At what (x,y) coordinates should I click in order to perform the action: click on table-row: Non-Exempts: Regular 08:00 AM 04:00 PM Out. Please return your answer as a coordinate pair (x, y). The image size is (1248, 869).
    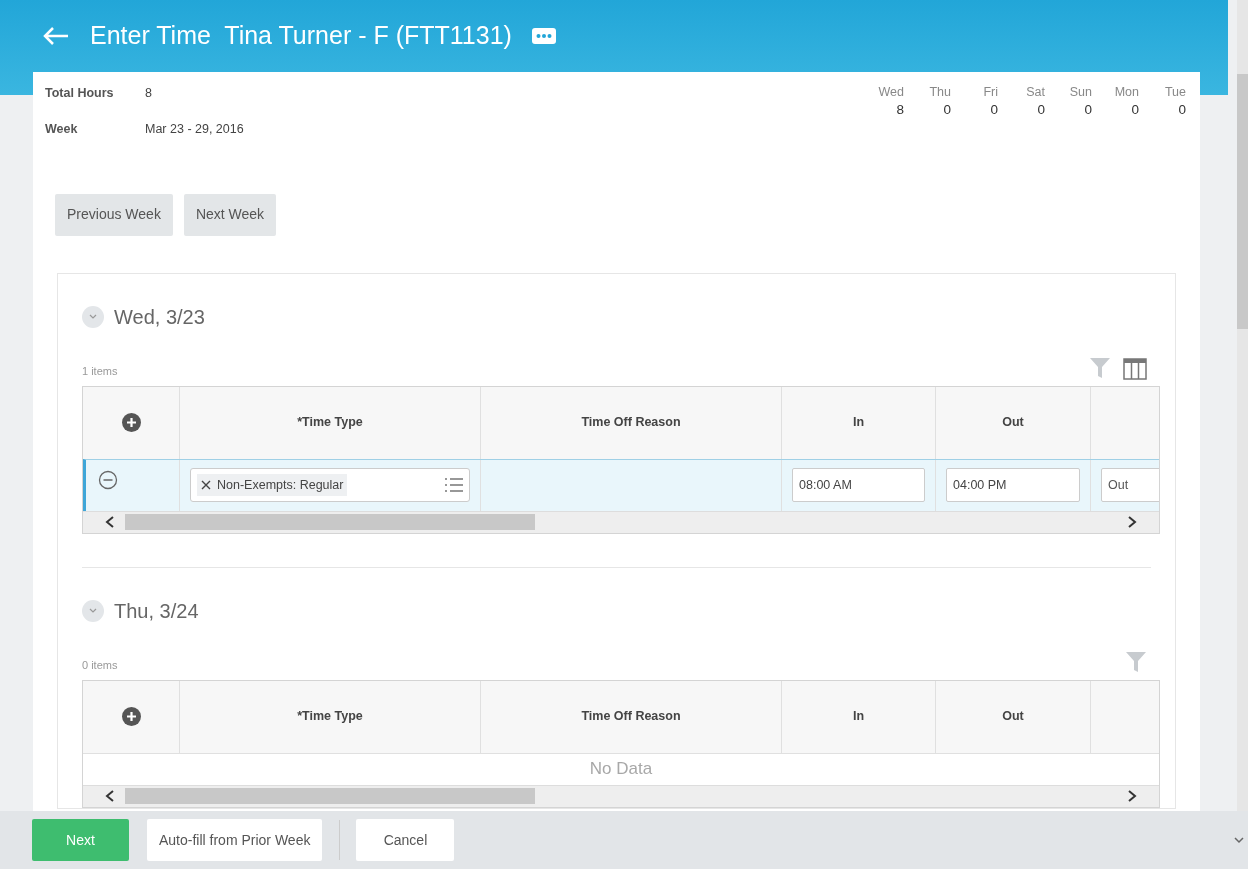
    Looking at the image, I should click on (621, 484).